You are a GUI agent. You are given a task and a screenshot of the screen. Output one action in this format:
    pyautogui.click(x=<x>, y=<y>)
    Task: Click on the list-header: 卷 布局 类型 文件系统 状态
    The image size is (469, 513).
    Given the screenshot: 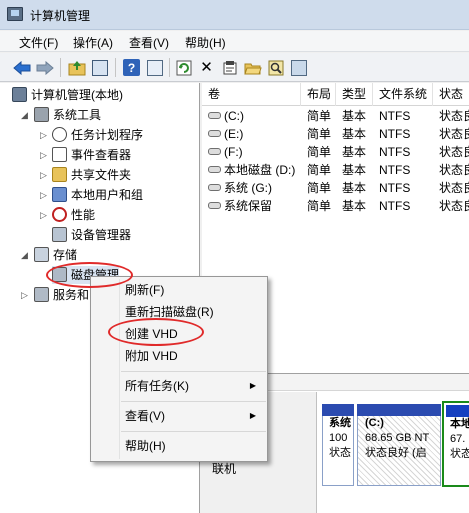 What is the action you would take?
    pyautogui.click(x=335, y=94)
    